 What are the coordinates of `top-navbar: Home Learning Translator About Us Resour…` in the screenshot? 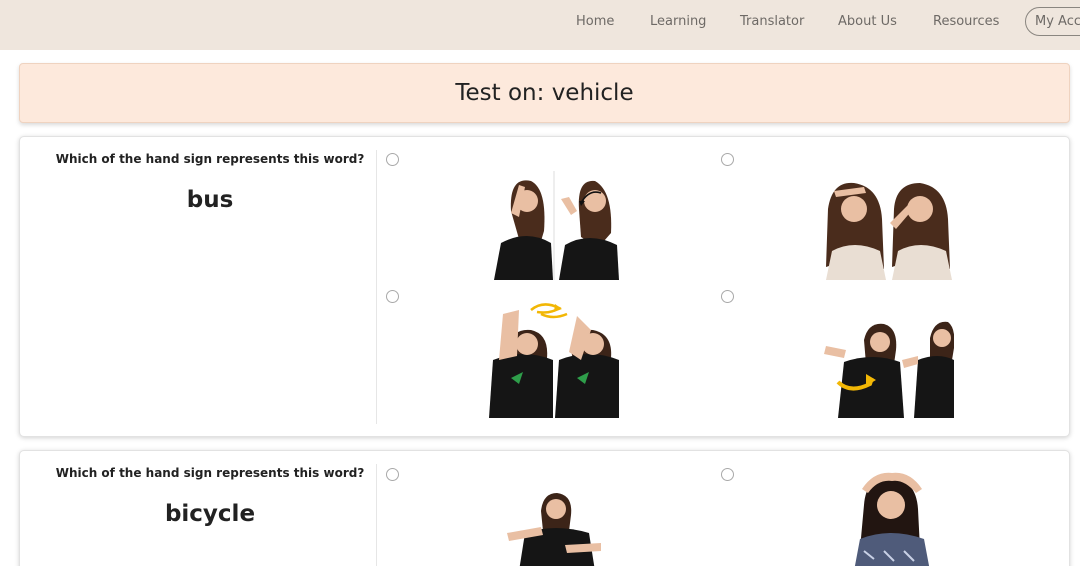 It's located at (540, 25).